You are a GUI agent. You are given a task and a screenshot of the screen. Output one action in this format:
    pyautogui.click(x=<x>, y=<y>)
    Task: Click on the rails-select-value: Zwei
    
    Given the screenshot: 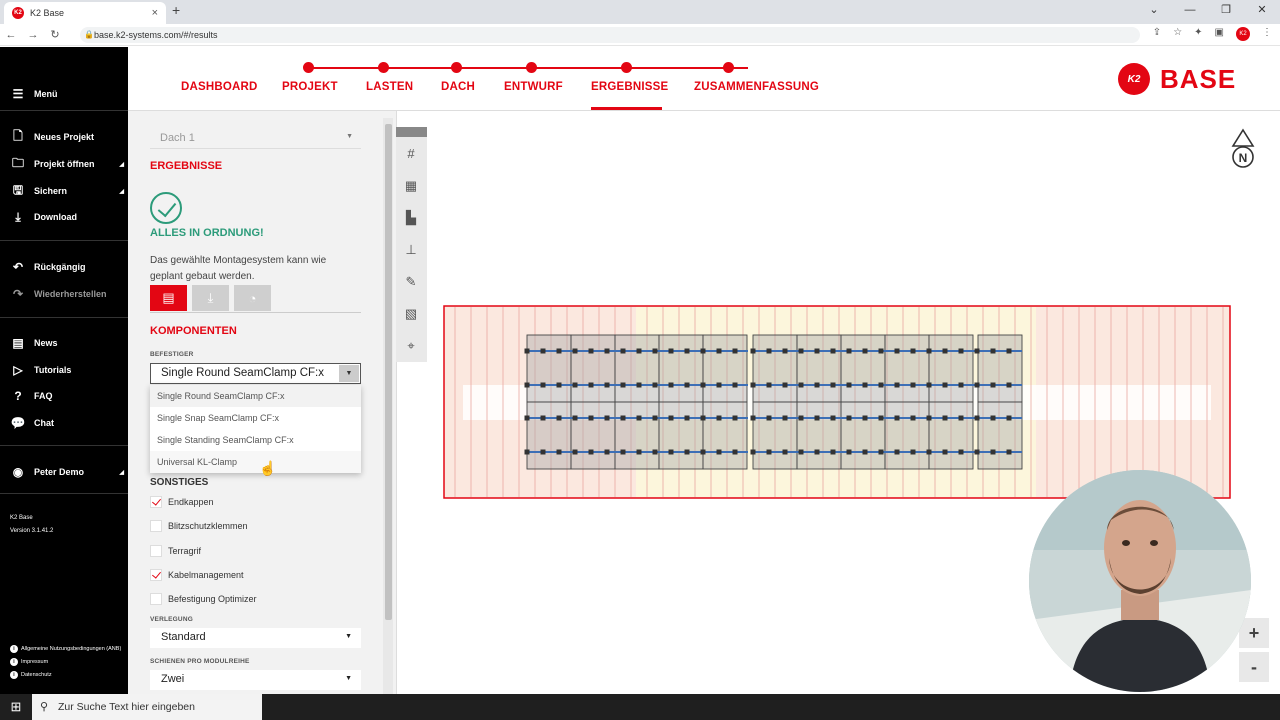 What is the action you would take?
    pyautogui.click(x=173, y=679)
    